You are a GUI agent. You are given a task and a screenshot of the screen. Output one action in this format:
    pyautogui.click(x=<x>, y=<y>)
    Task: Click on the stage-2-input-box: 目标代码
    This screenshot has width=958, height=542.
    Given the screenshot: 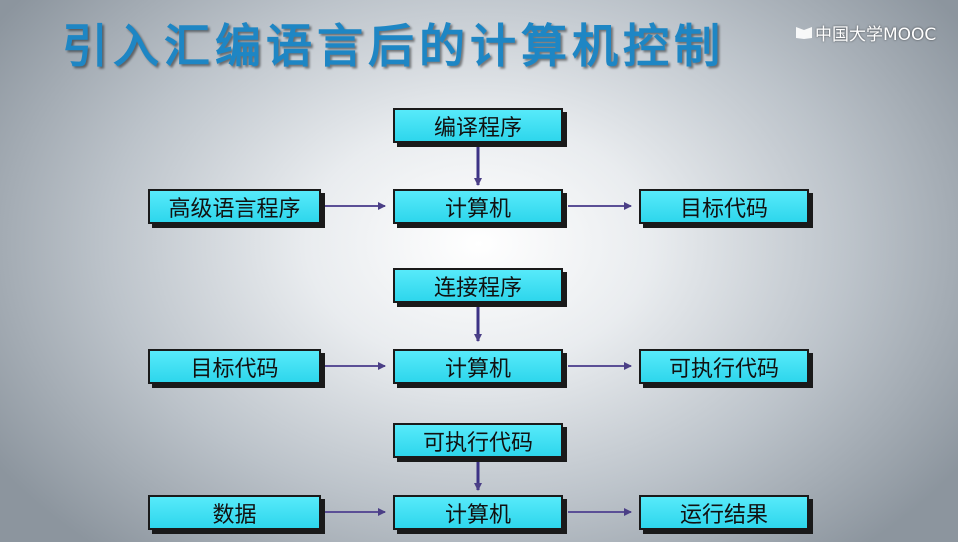 What is the action you would take?
    pyautogui.click(x=234, y=366)
    